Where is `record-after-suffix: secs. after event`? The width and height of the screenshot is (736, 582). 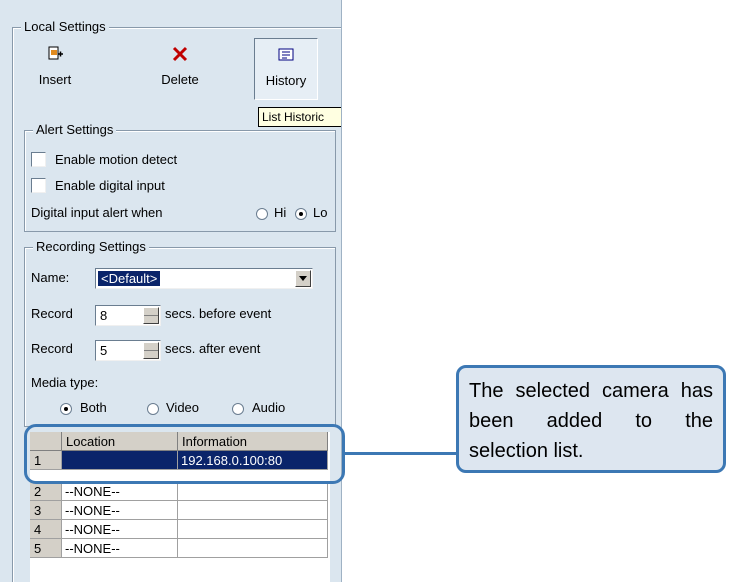 record-after-suffix: secs. after event is located at coordinates (213, 348).